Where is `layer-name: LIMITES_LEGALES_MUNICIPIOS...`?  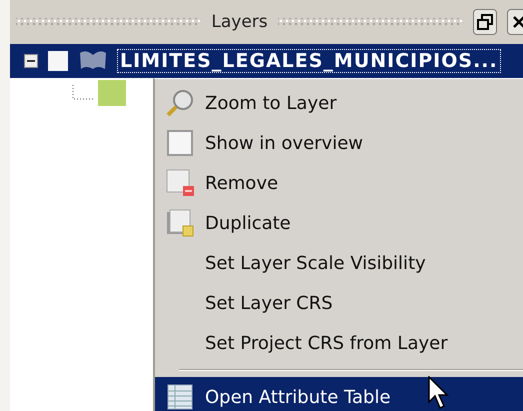 layer-name: LIMITES_LEGALES_MUNICIPIOS... is located at coordinates (309, 61).